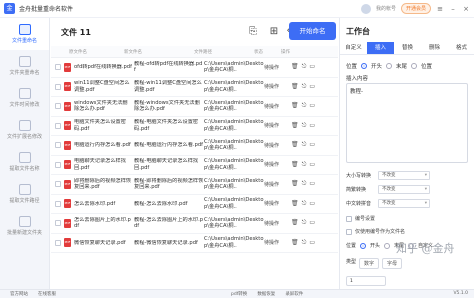 Image resolution: width=474 pixels, height=298 pixels. What do you see at coordinates (24, 130) in the screenshot?
I see `sidebar-item-extension: 文件扩展名修改` at bounding box center [24, 130].